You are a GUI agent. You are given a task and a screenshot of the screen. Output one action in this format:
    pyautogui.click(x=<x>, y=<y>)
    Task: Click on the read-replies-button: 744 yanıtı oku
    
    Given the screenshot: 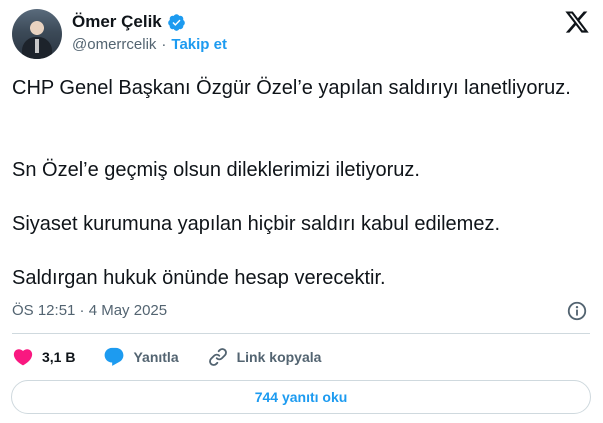 What is the action you would take?
    pyautogui.click(x=301, y=397)
    